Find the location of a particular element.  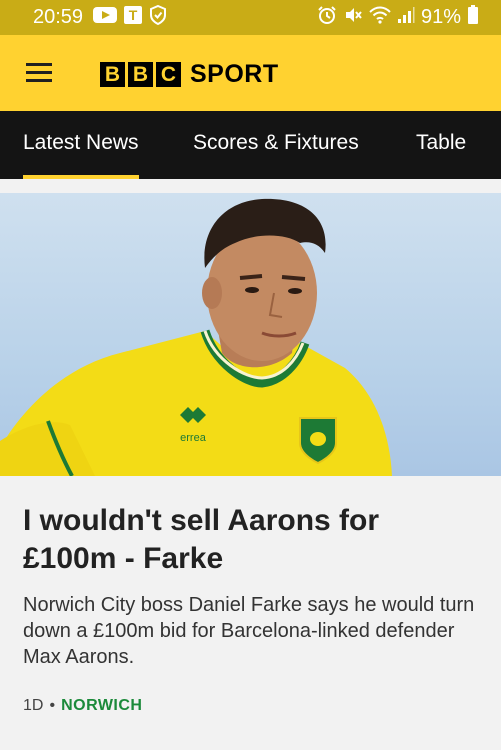

article-headline: I wouldn't sell Aarons for £100m - Farke is located at coordinates (250, 540).